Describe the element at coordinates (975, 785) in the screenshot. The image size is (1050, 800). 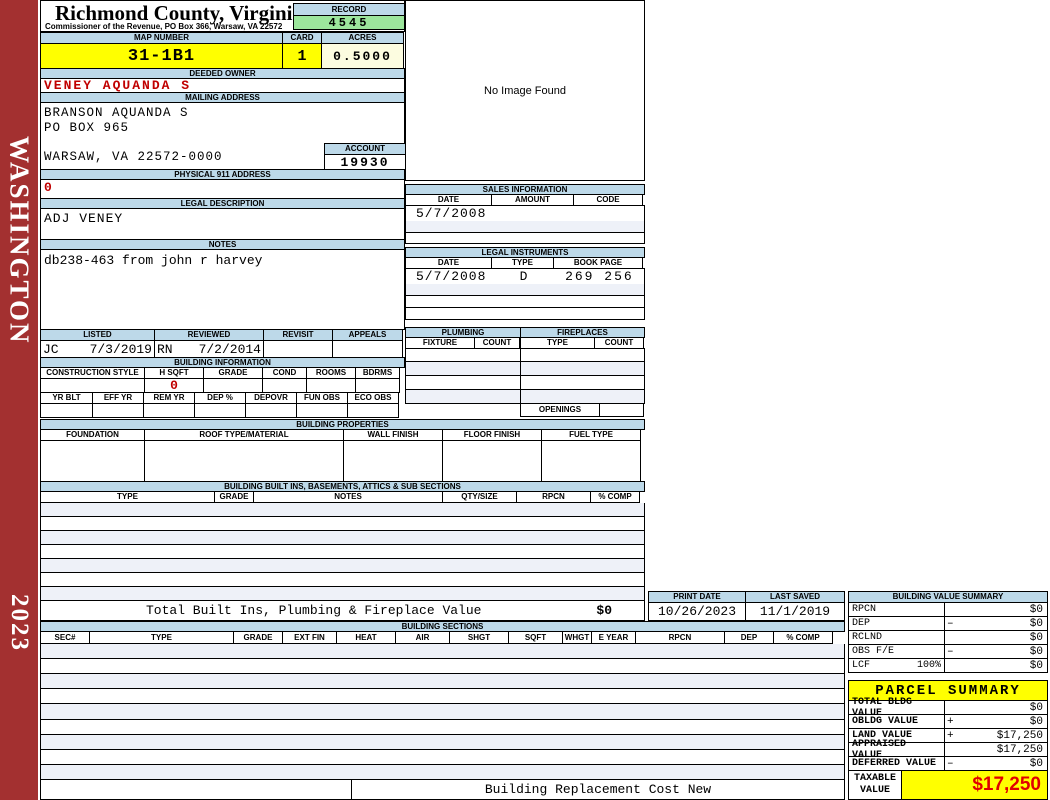
I see `taxable-value: $17,250` at that location.